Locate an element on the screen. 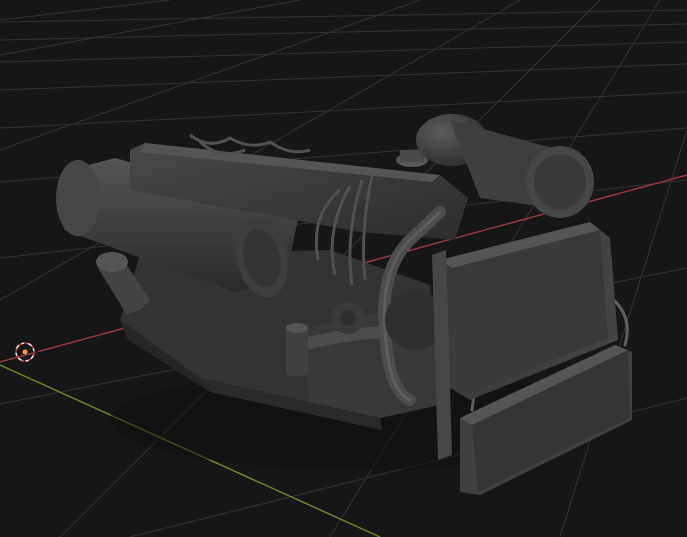 The width and height of the screenshot is (687, 537). radiator is located at coordinates (532, 358).